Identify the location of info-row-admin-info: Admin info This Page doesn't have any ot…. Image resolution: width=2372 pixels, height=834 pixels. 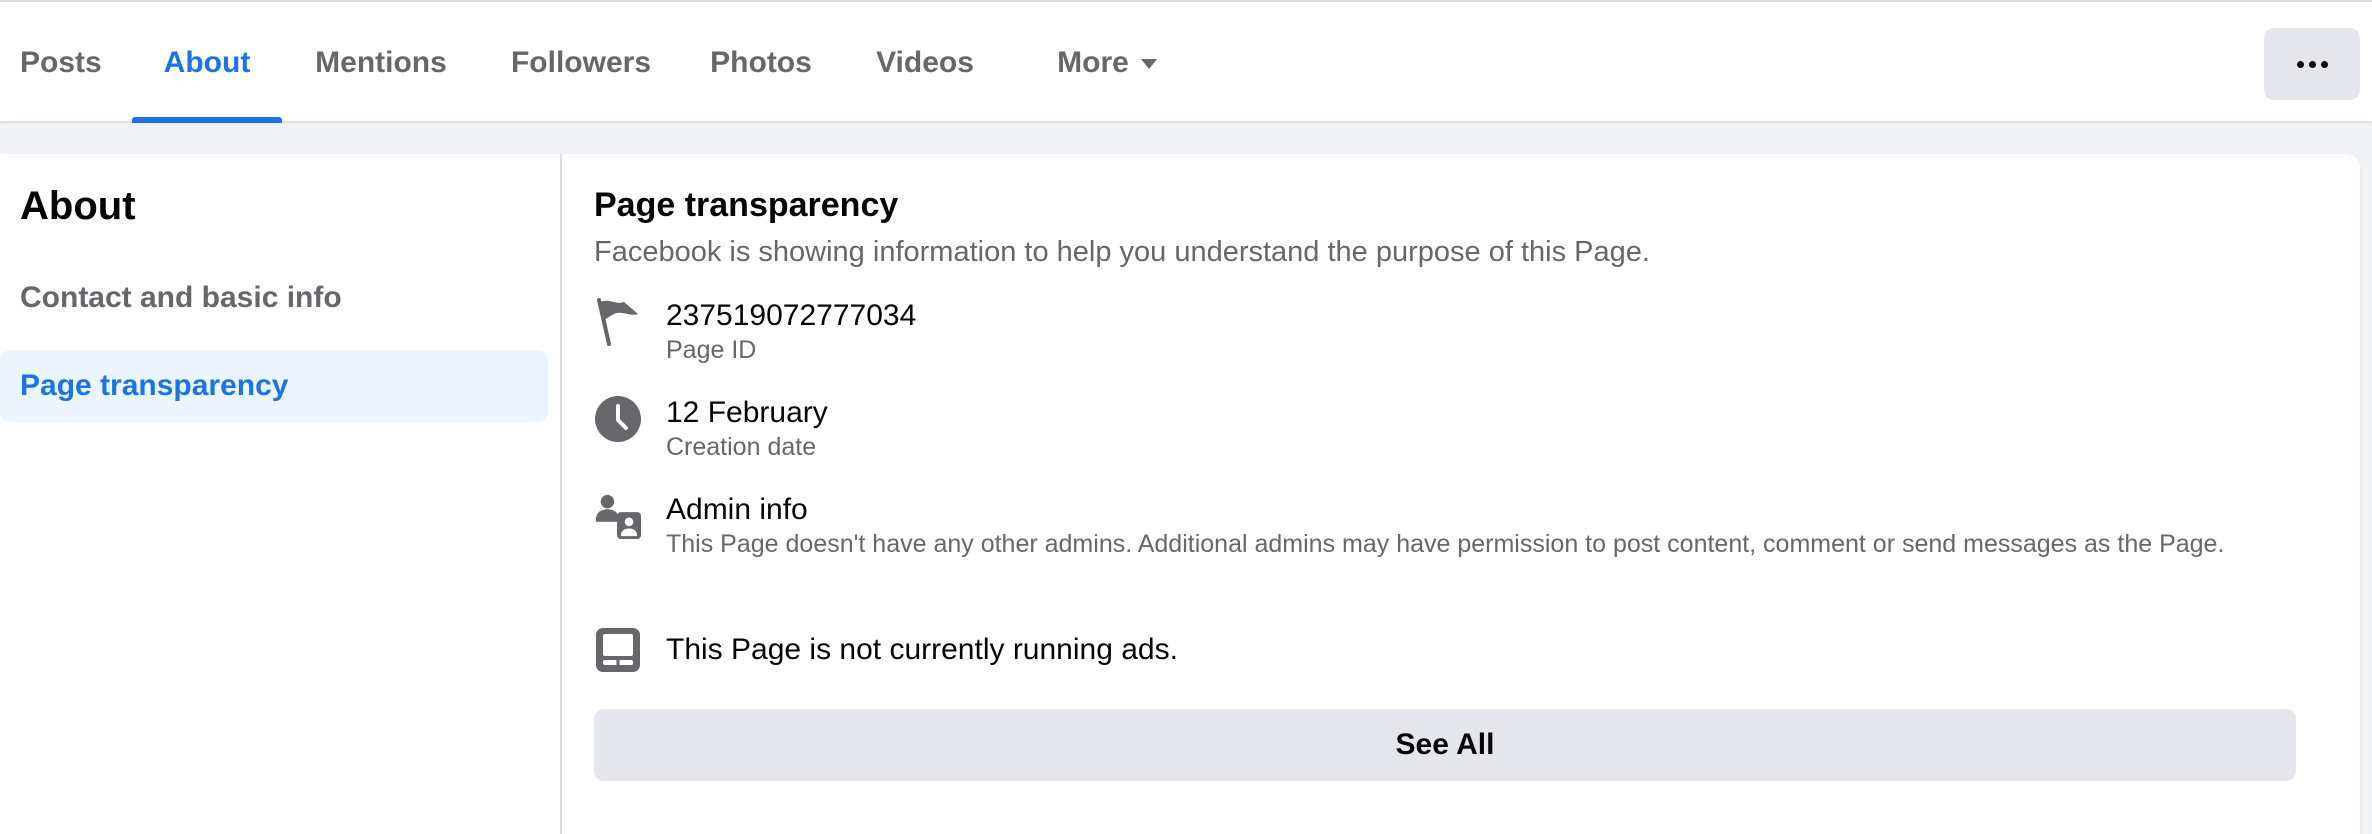
(1444, 547).